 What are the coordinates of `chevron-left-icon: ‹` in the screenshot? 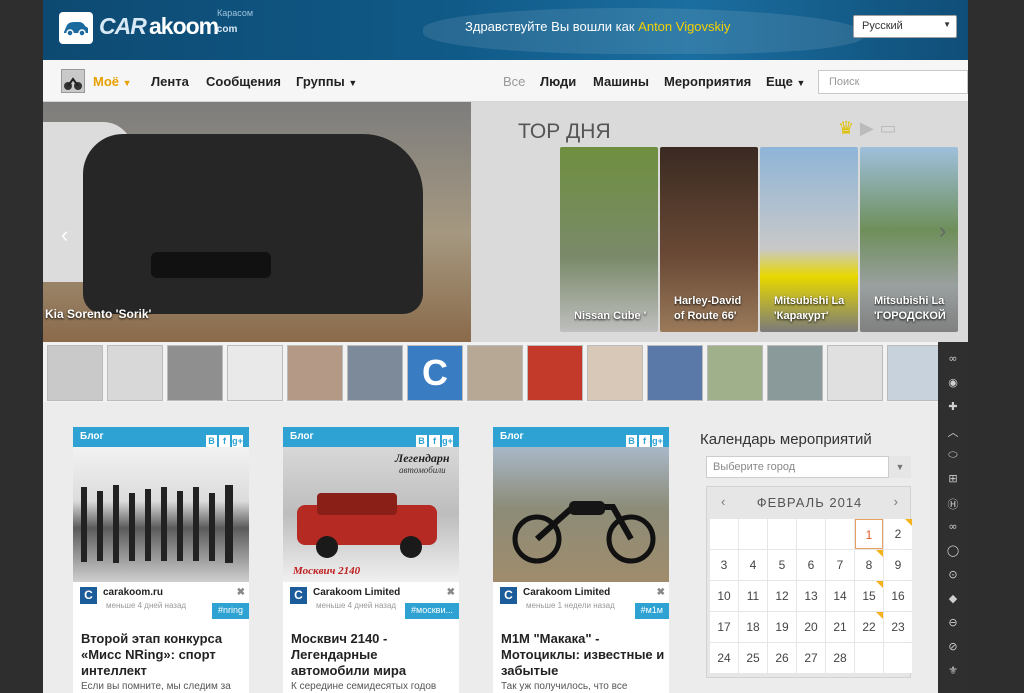 It's located at (64, 235).